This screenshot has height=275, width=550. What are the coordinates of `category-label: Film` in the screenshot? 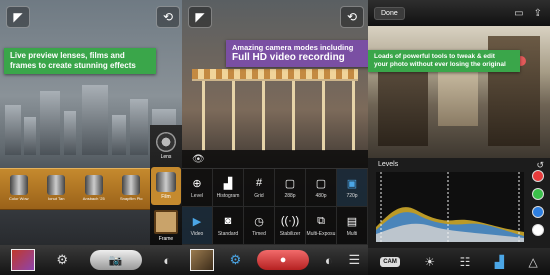 It's located at (166, 197).